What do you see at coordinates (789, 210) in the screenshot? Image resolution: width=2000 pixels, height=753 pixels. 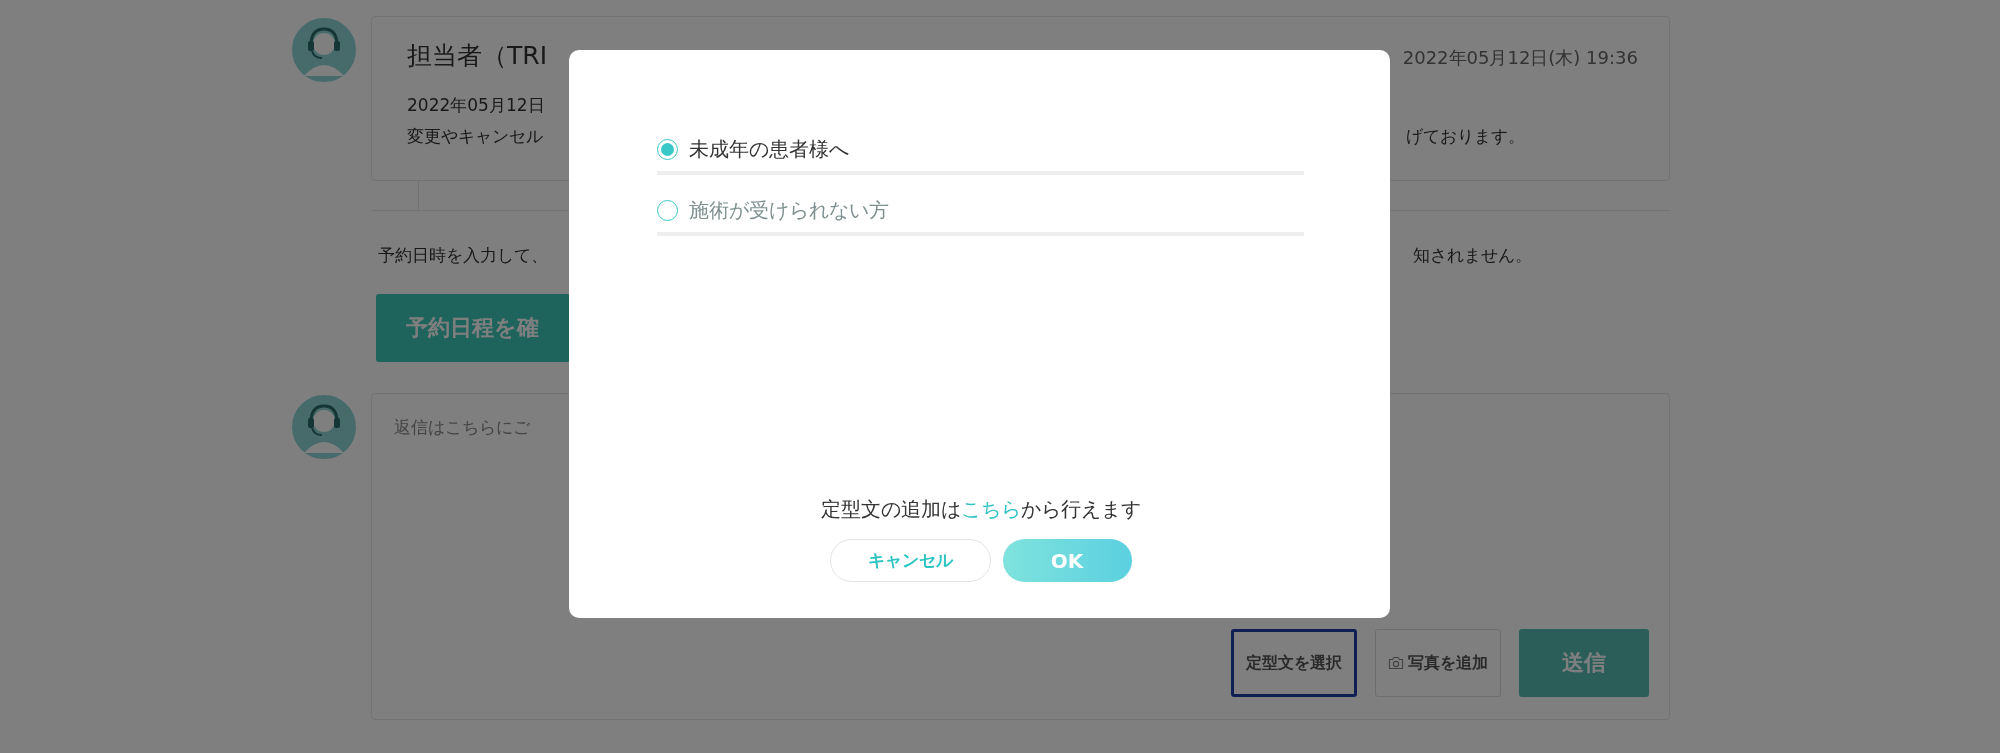 I see `option-label: 施術が受けられない方` at bounding box center [789, 210].